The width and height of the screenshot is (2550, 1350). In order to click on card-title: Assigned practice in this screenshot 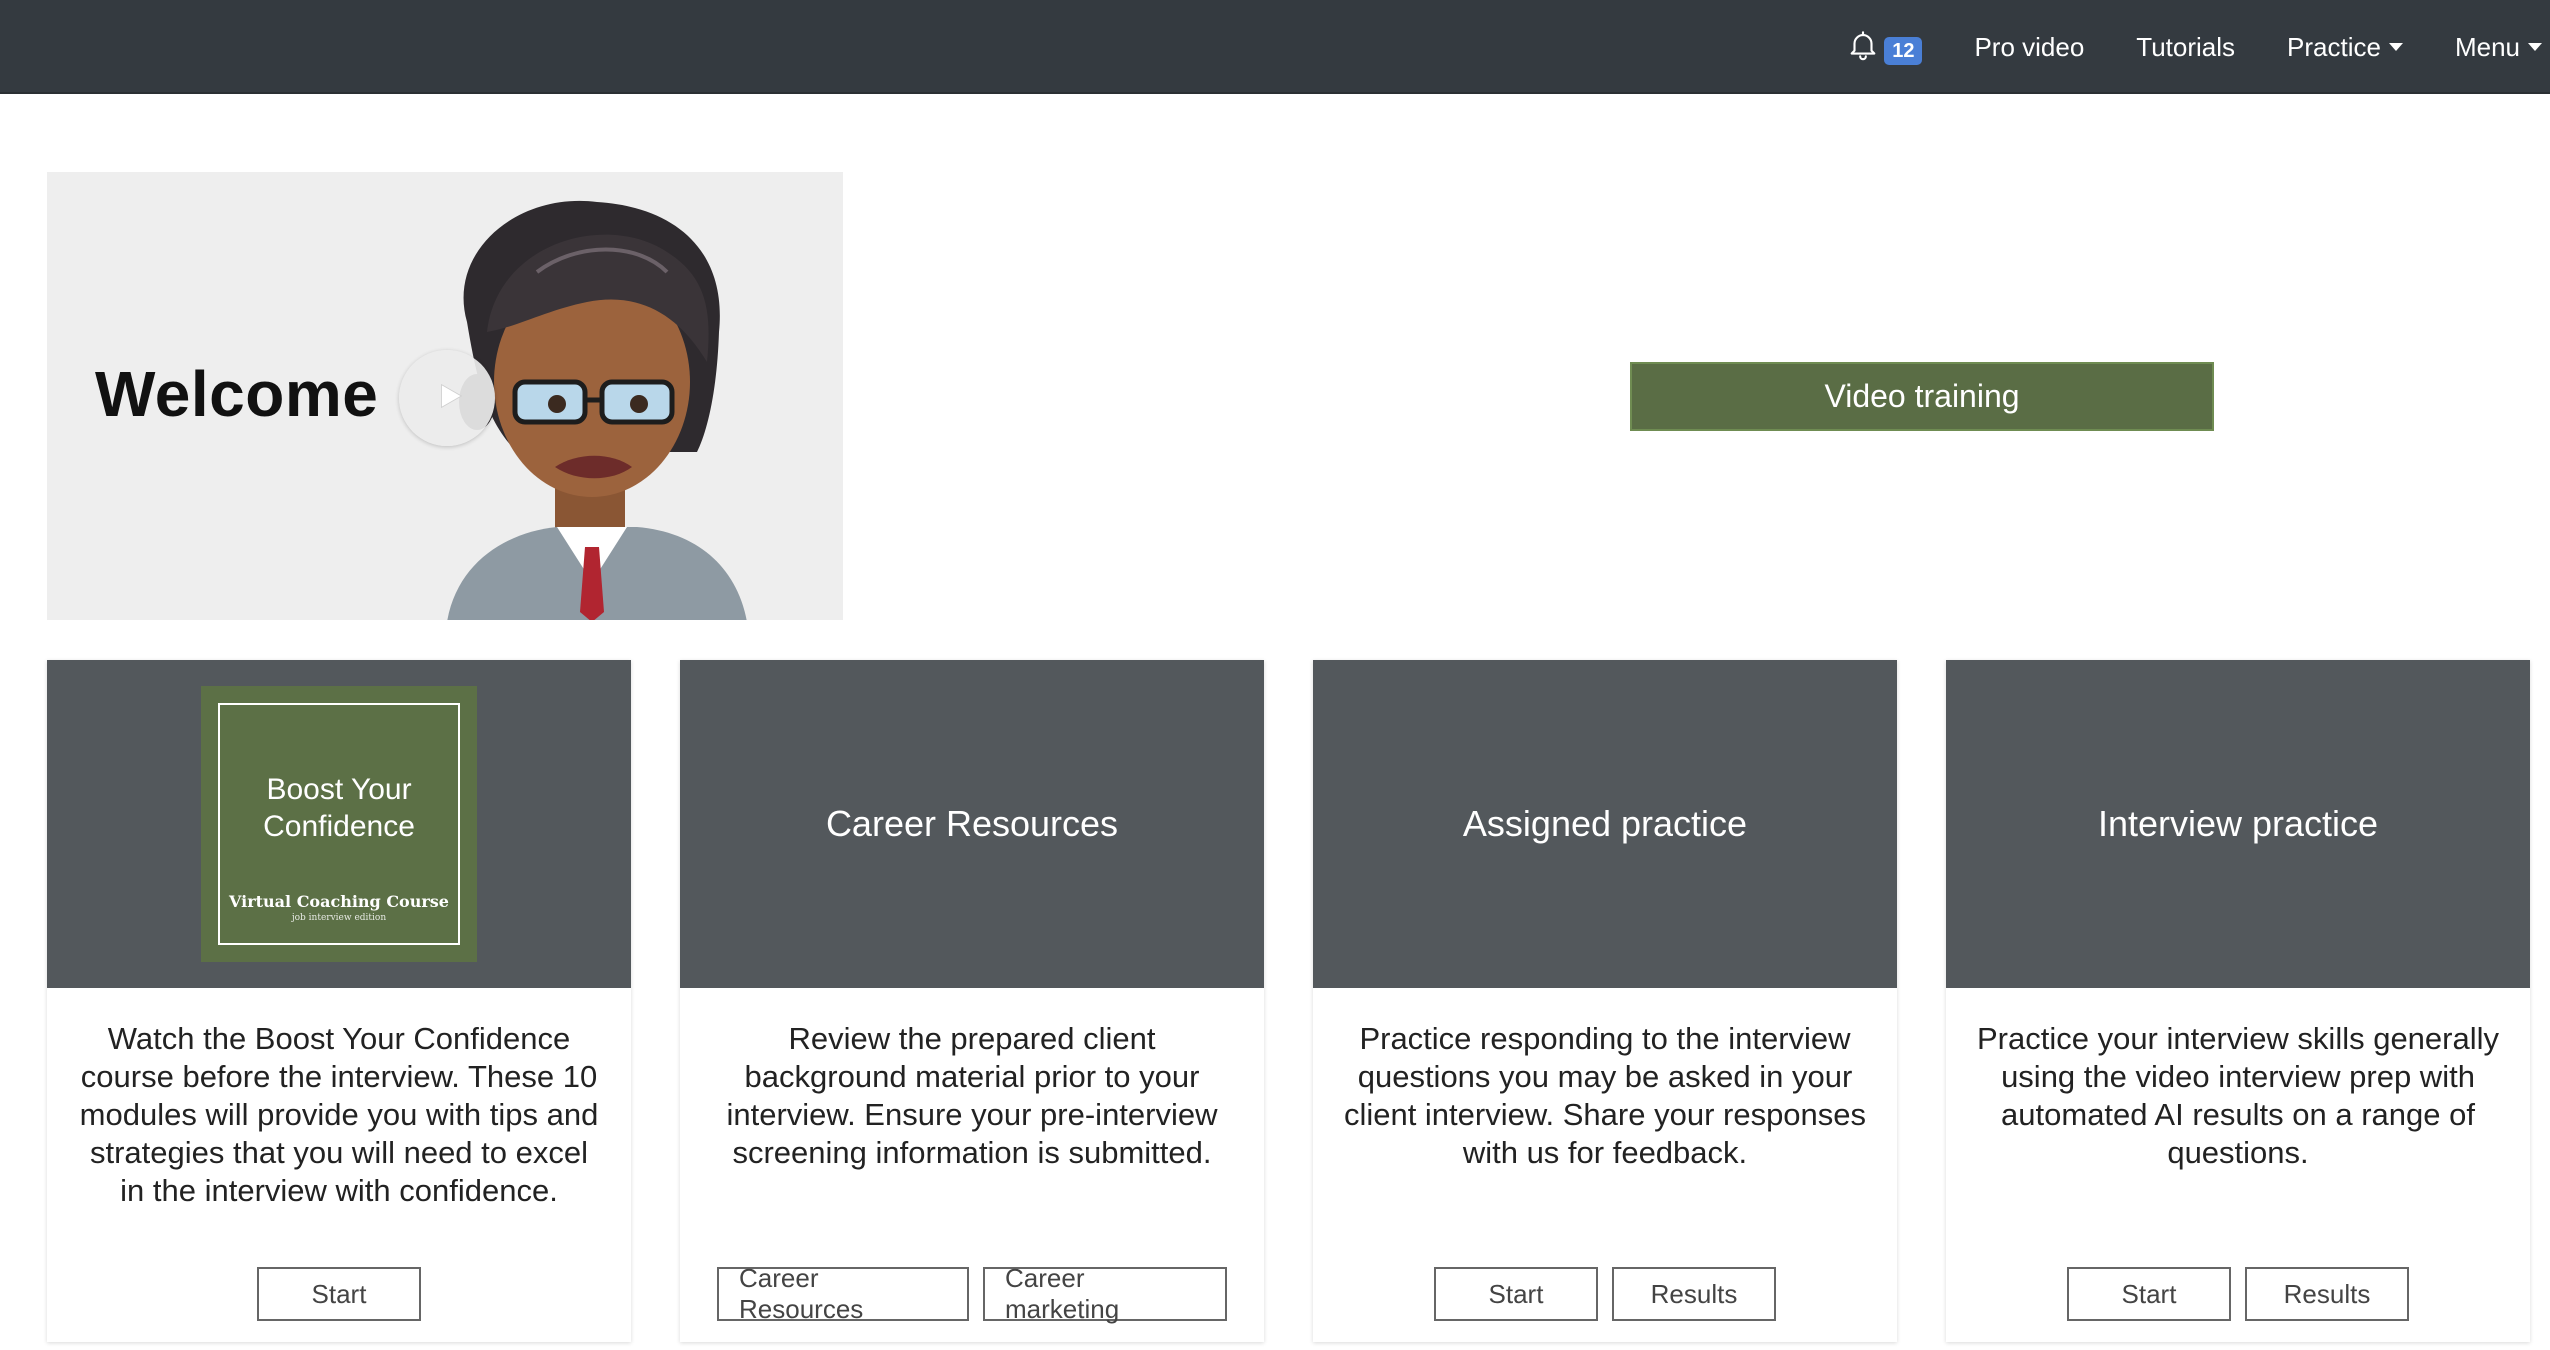, I will do `click(1605, 823)`.